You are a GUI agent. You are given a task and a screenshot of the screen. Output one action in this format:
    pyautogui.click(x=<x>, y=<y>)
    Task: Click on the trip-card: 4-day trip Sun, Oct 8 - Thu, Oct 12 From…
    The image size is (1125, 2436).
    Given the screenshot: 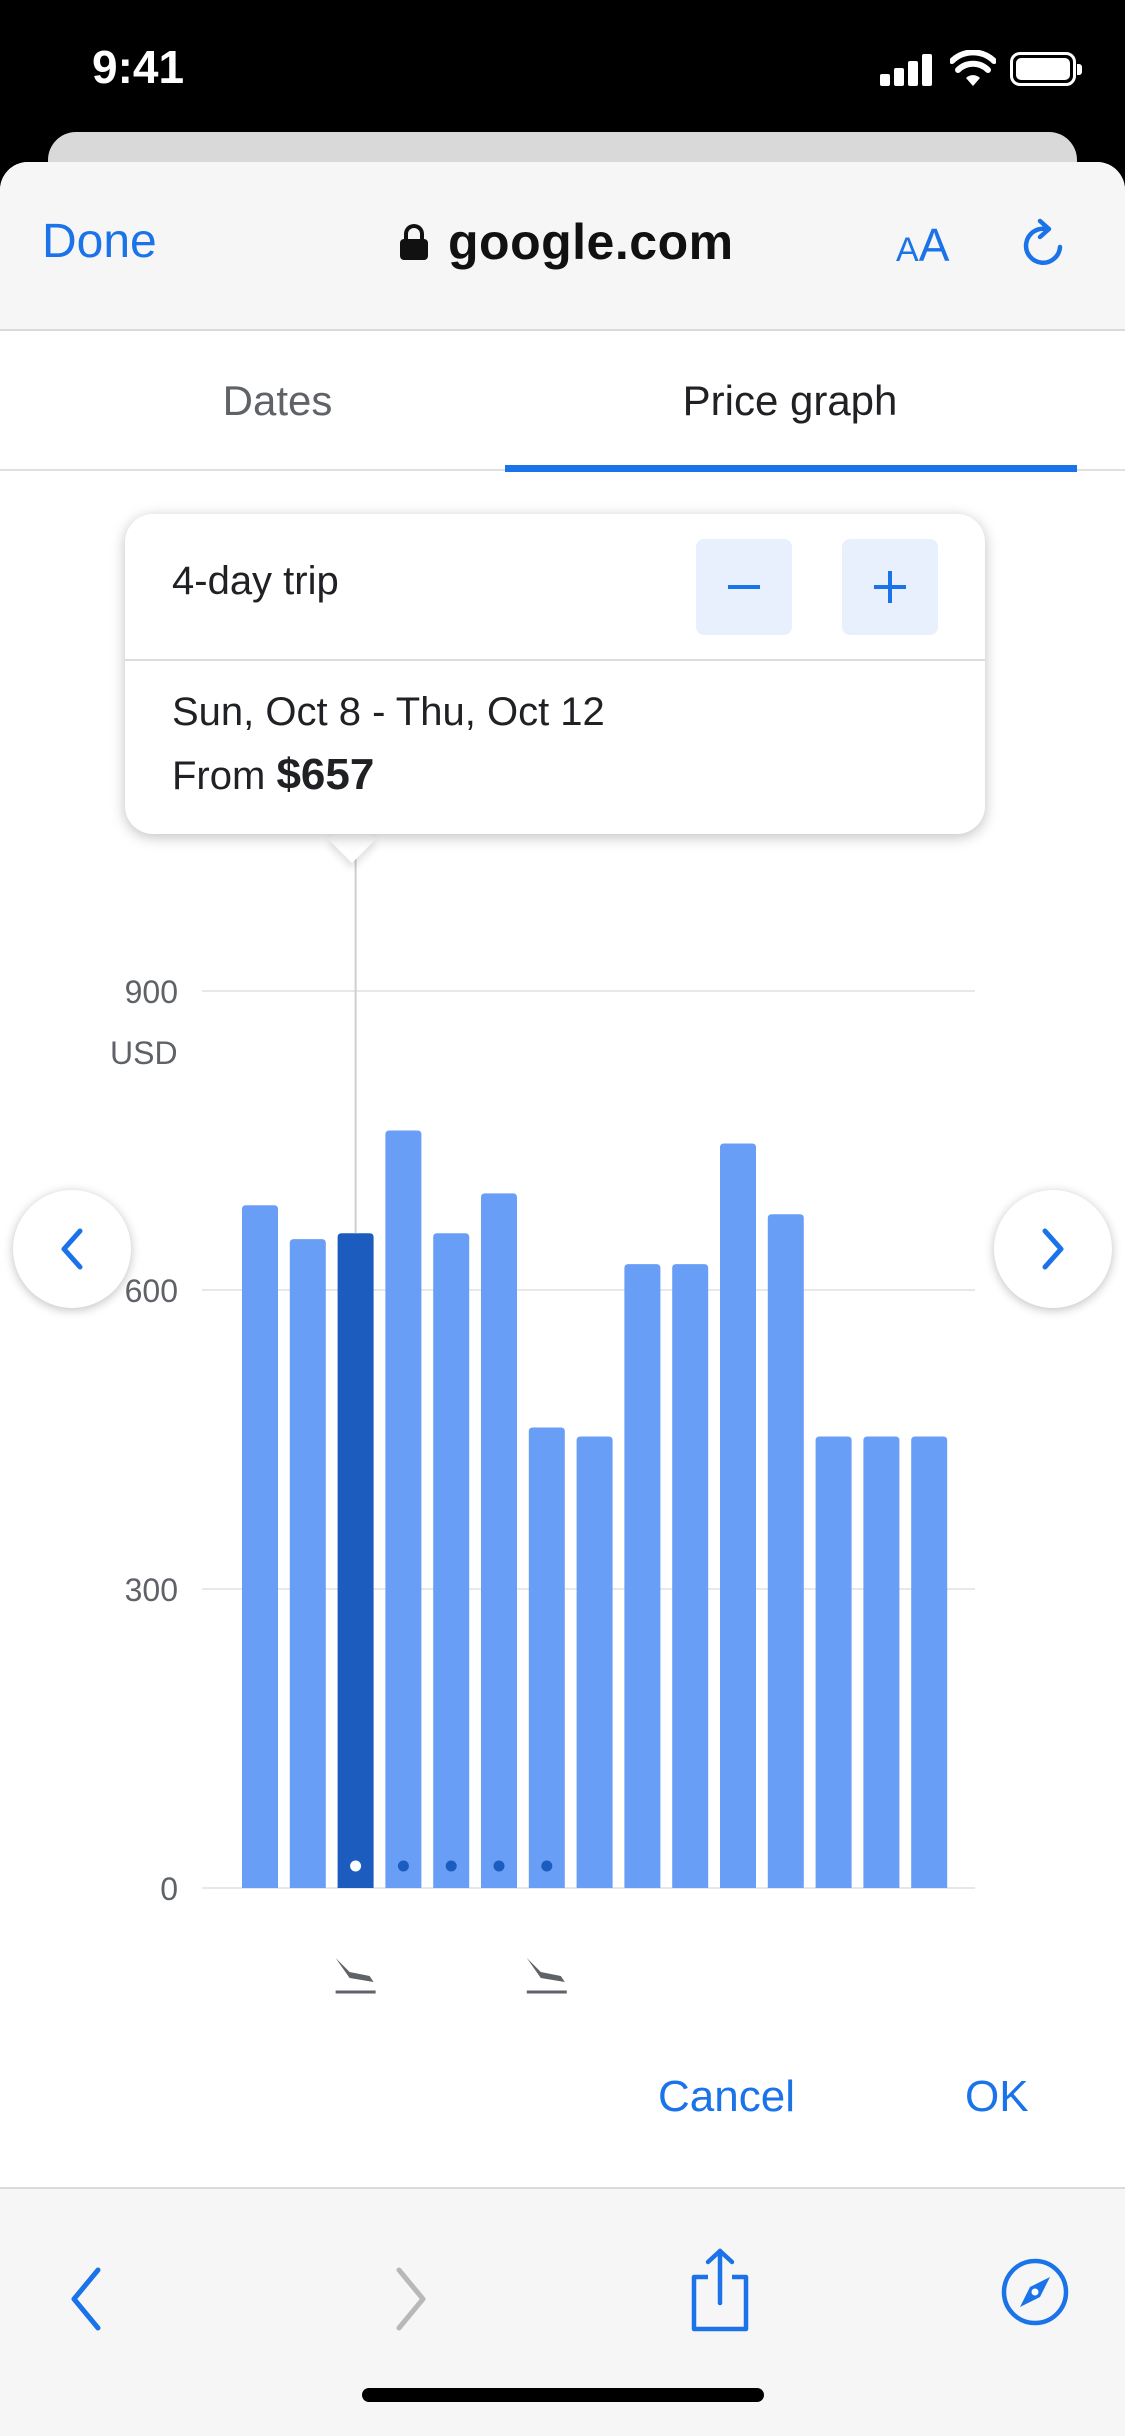 What is the action you would take?
    pyautogui.click(x=555, y=674)
    